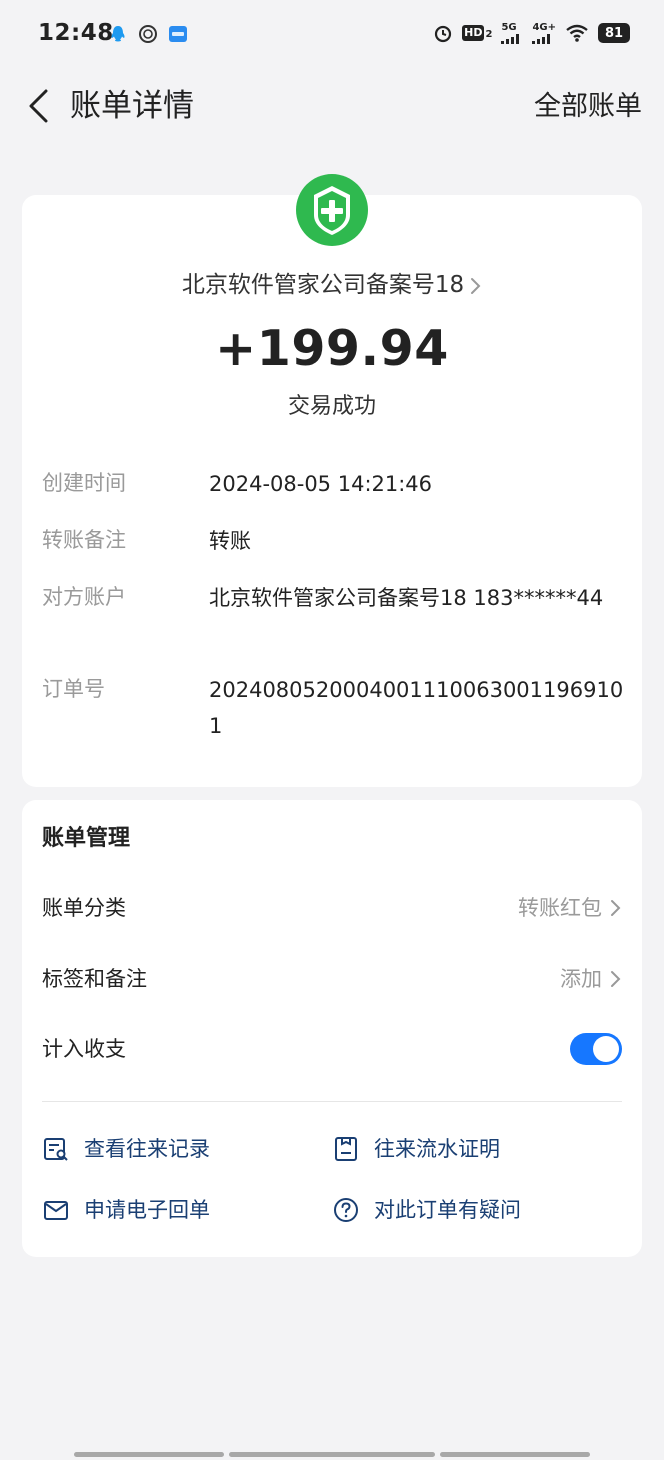 The image size is (664, 1460). I want to click on circle-app-icon, so click(148, 34).